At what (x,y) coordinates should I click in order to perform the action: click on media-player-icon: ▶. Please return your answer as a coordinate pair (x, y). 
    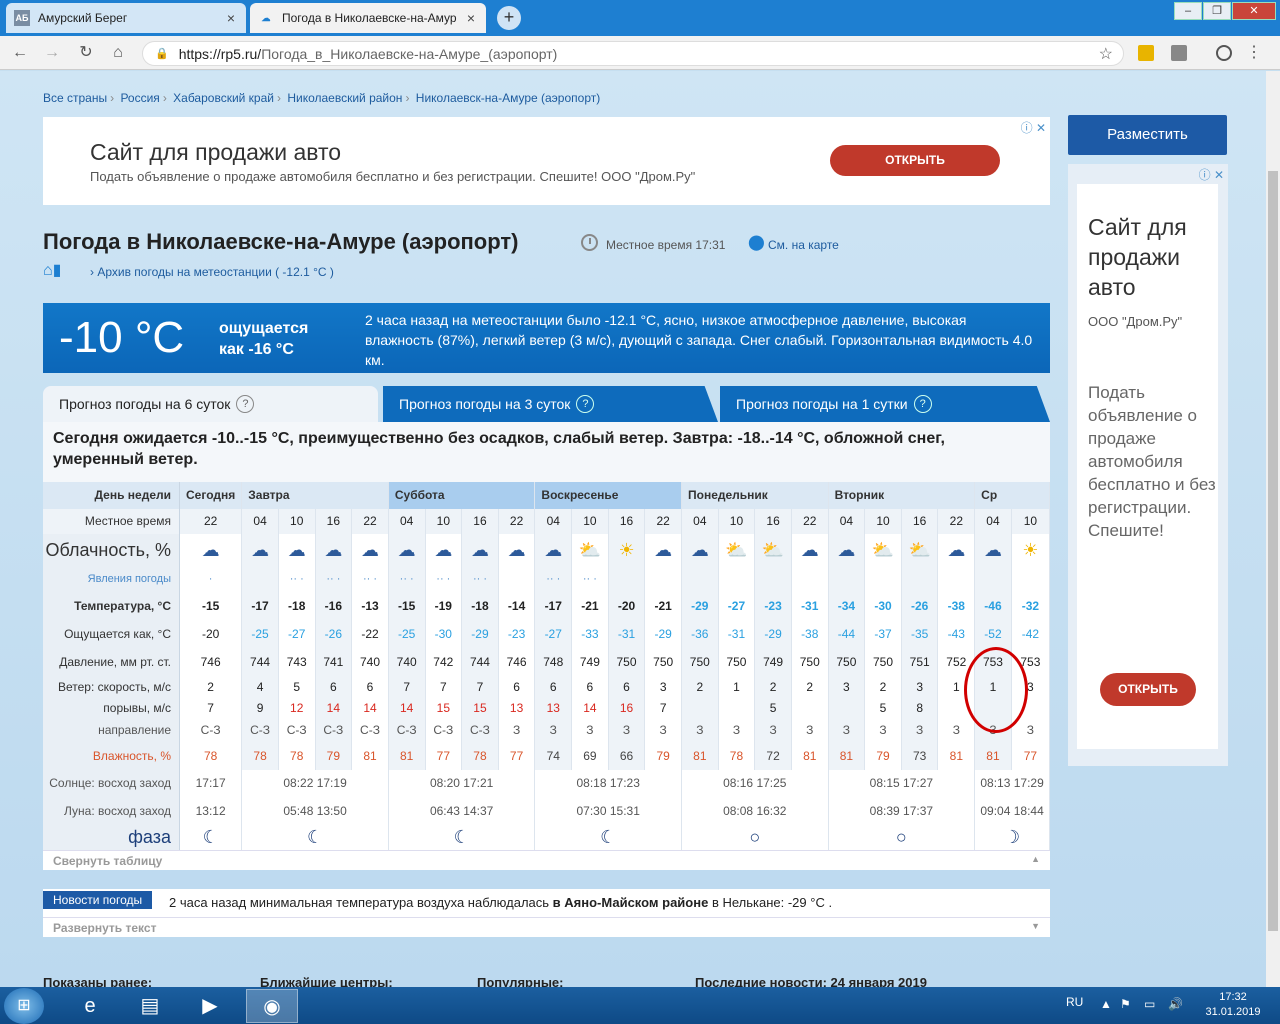
    Looking at the image, I should click on (210, 1006).